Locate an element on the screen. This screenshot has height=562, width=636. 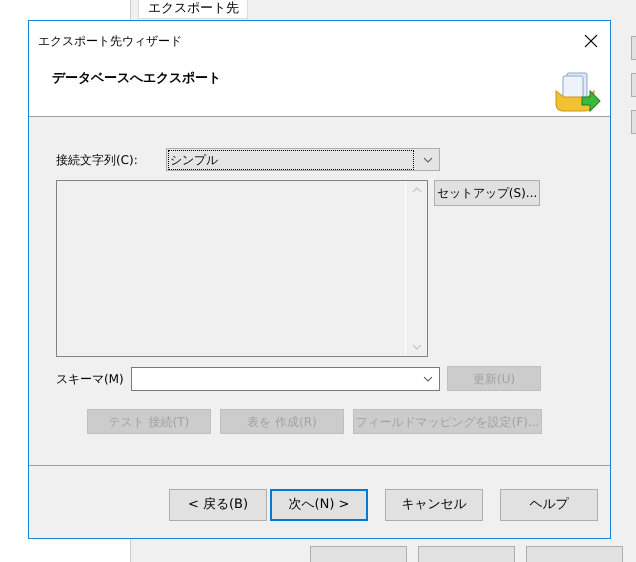
close-icon is located at coordinates (591, 41).